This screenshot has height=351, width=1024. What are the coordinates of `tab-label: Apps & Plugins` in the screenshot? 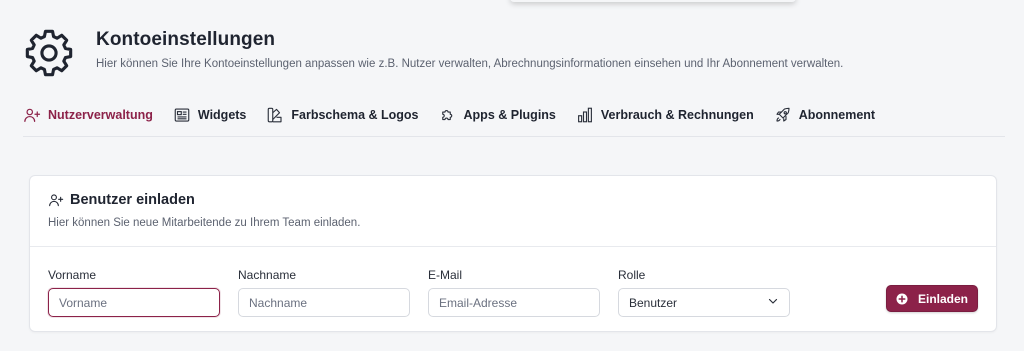 It's located at (509, 115).